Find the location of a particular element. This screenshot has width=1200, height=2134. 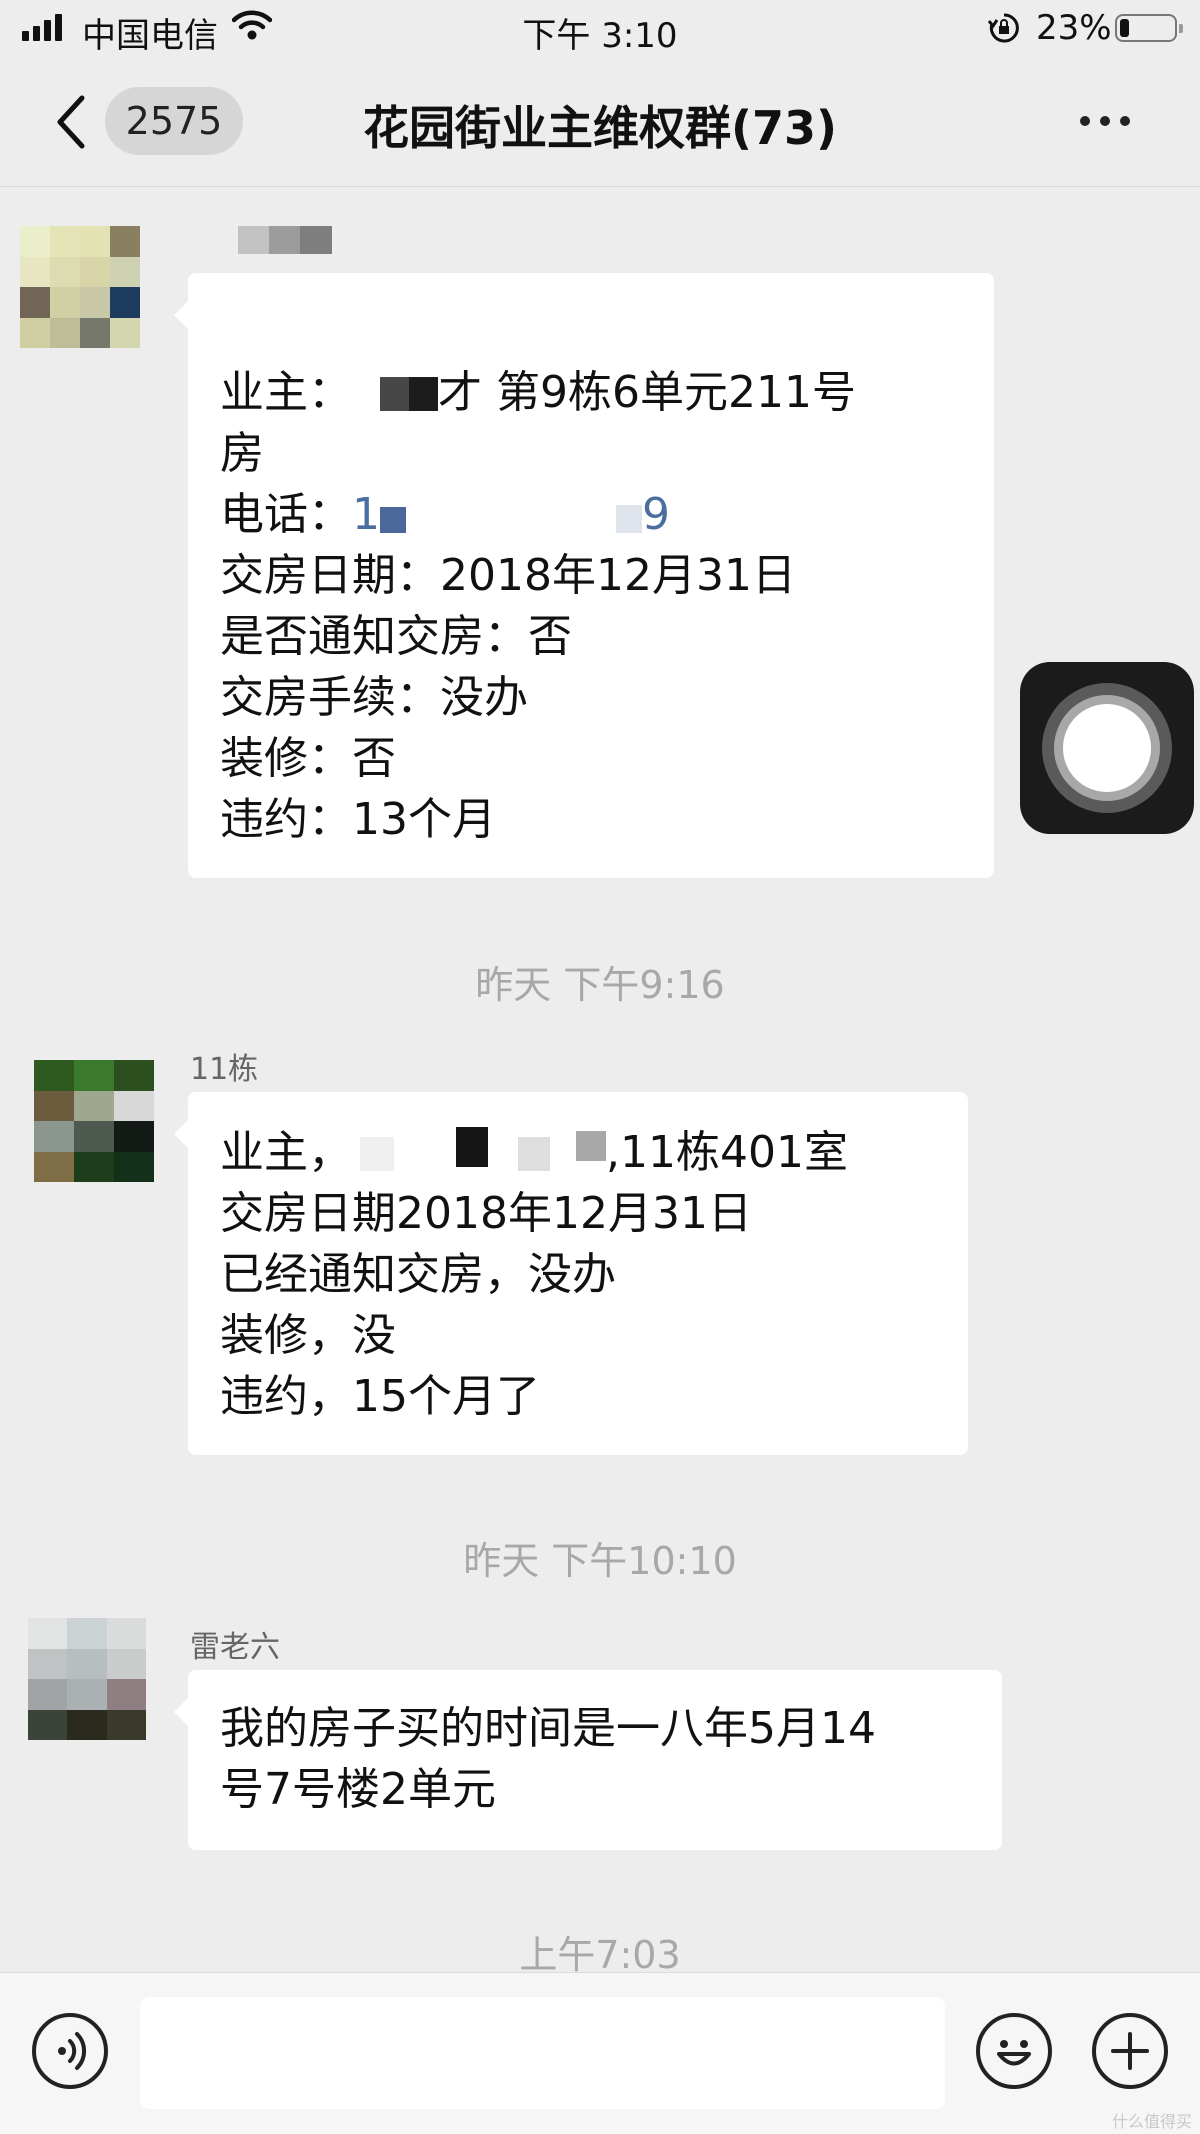

message-input is located at coordinates (542, 2053).